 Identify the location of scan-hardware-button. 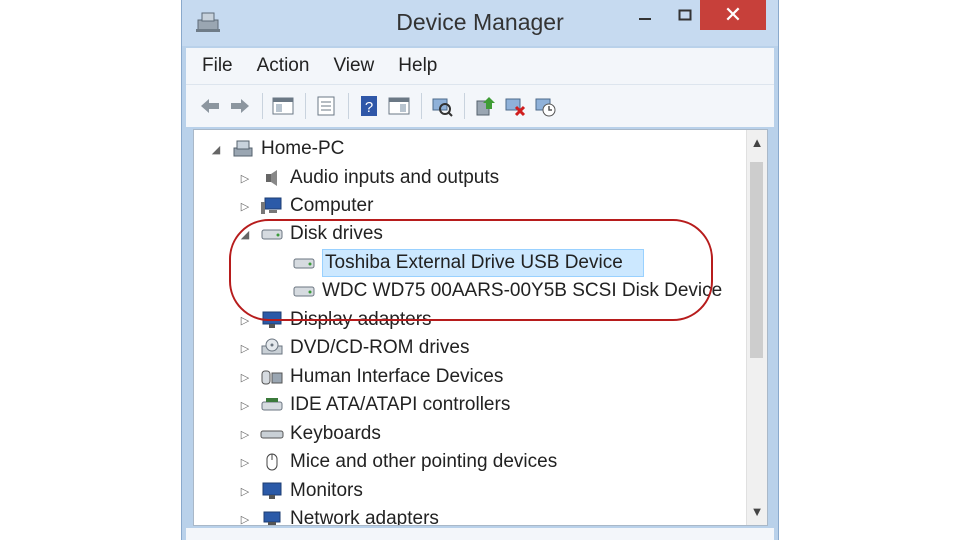
(442, 106).